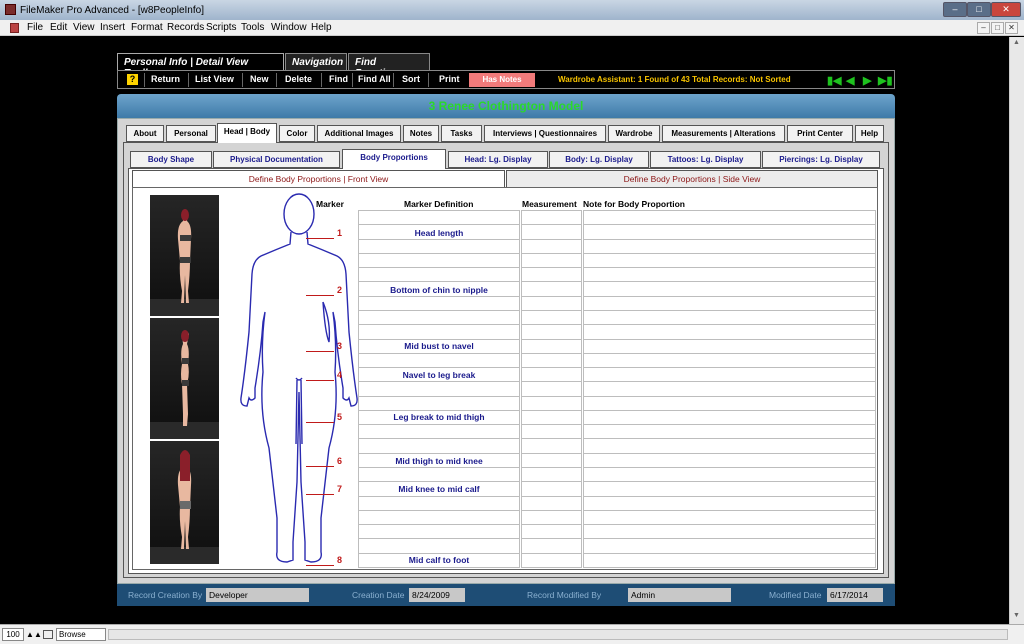  What do you see at coordinates (1016, 330) in the screenshot?
I see `vertical-scrollbar: ▲ ▼` at bounding box center [1016, 330].